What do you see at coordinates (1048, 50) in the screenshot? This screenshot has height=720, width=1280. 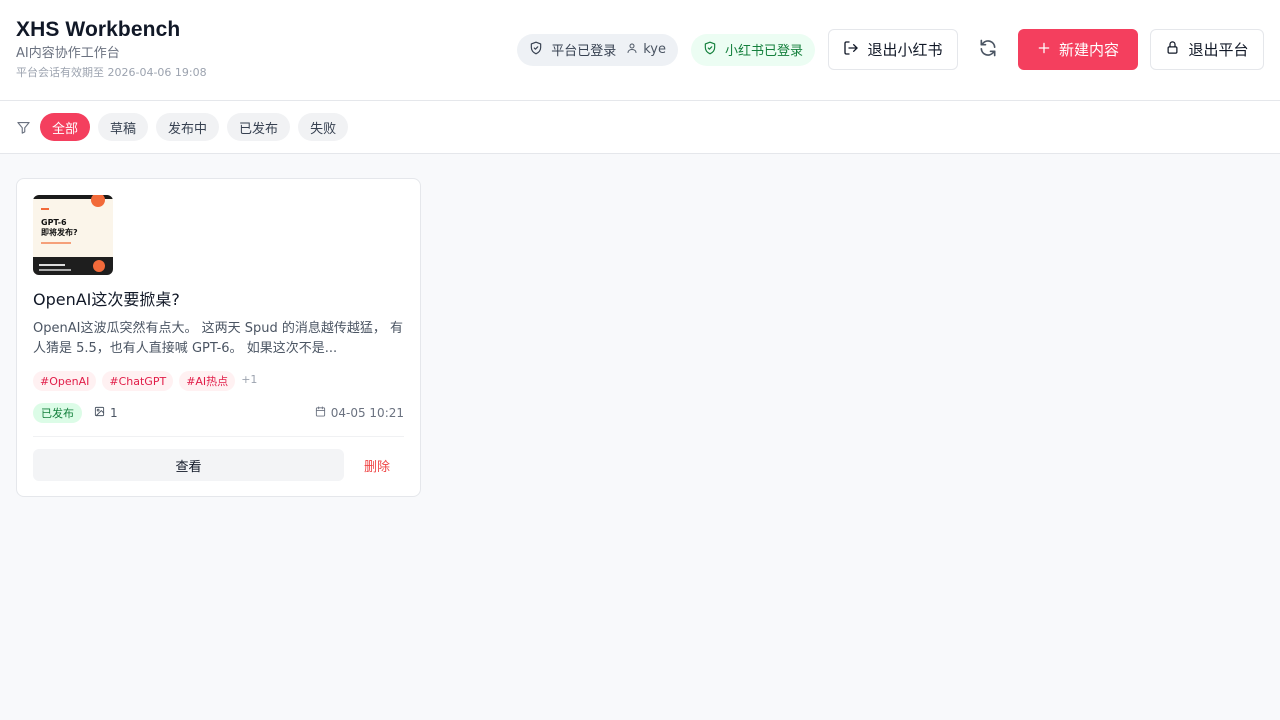 I see `plus-icon` at bounding box center [1048, 50].